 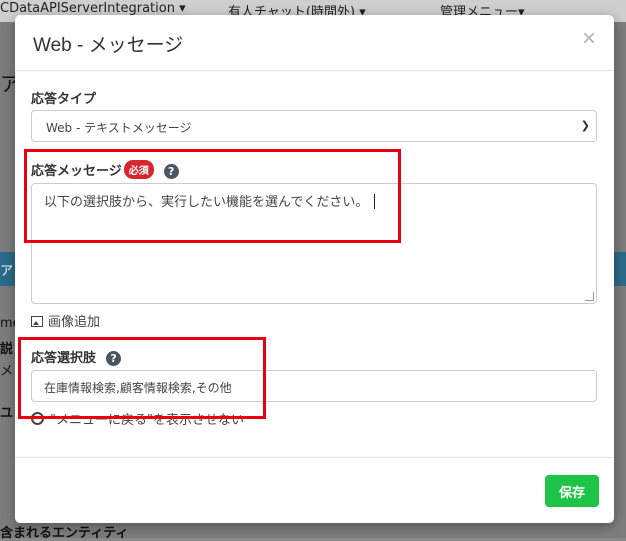 I want to click on modal-header: Web - メッセージ ×, so click(x=314, y=43).